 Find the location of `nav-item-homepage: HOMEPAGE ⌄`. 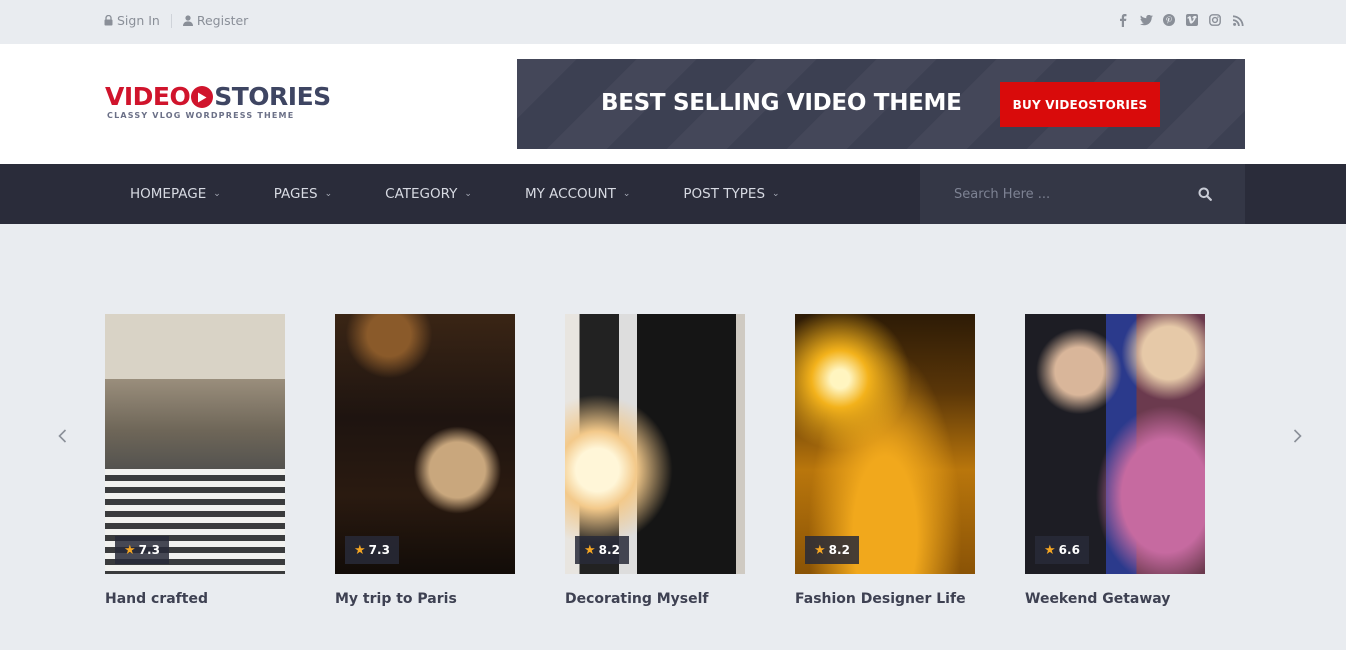

nav-item-homepage: HOMEPAGE ⌄ is located at coordinates (175, 194).